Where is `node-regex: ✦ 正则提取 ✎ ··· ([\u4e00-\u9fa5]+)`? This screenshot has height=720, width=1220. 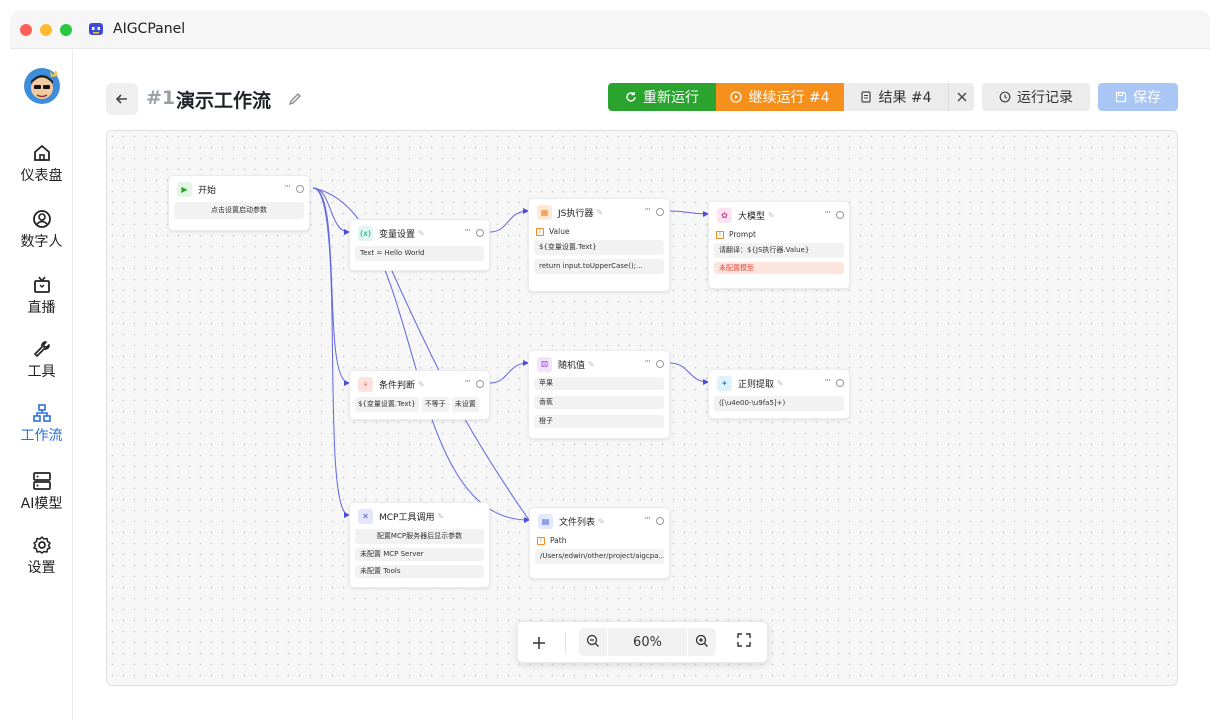
node-regex: ✦ 正则提取 ✎ ··· ([\u4e00-\u9fa5]+) is located at coordinates (779, 394).